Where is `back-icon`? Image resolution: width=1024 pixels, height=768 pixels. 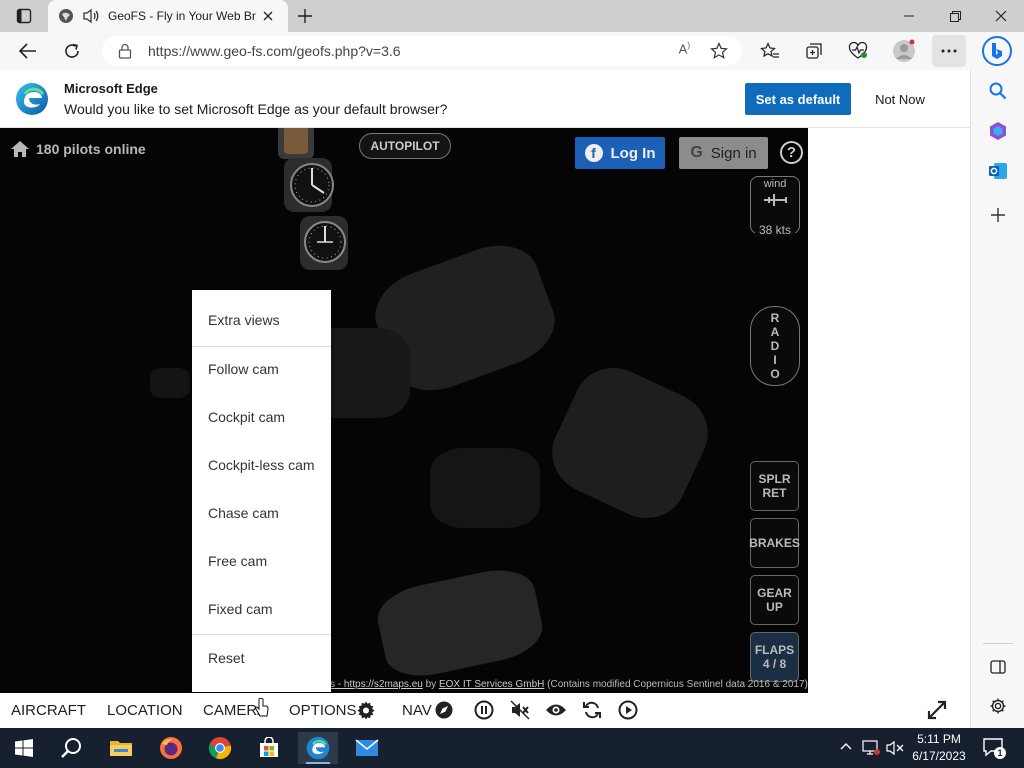
back-icon is located at coordinates (28, 51).